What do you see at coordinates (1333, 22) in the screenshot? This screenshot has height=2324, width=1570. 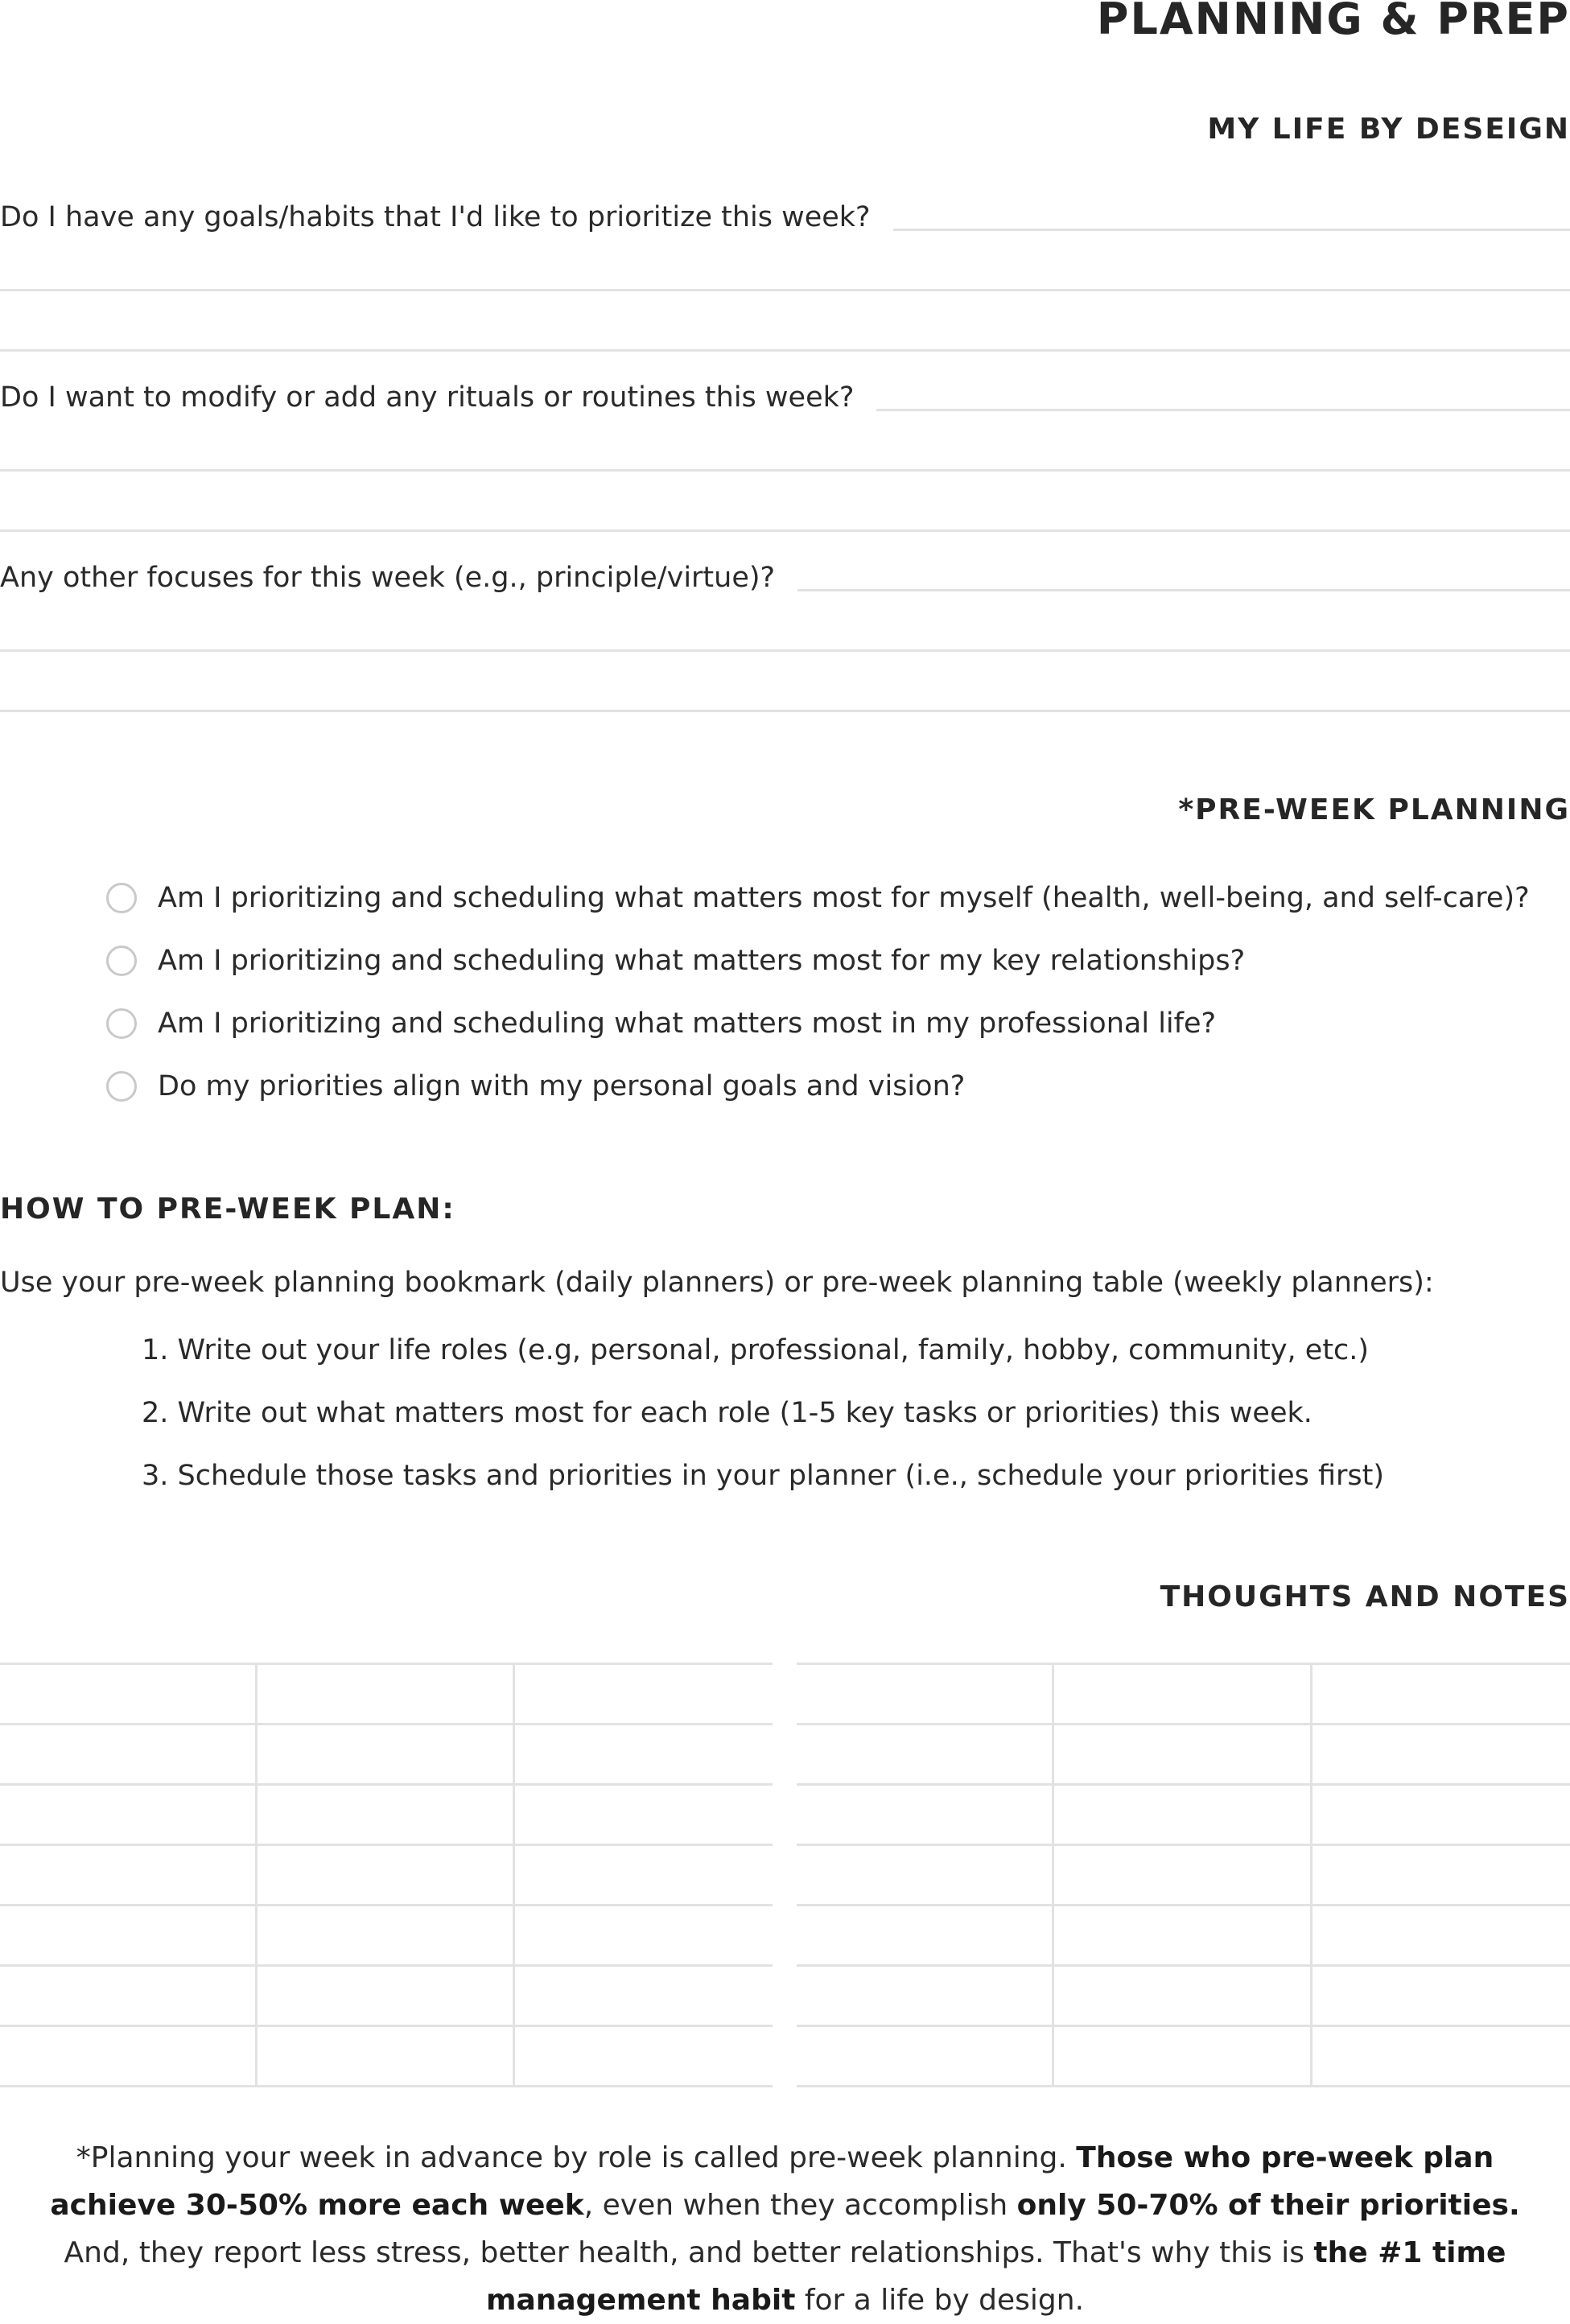 I see `page-title: PLANNING & PREP` at bounding box center [1333, 22].